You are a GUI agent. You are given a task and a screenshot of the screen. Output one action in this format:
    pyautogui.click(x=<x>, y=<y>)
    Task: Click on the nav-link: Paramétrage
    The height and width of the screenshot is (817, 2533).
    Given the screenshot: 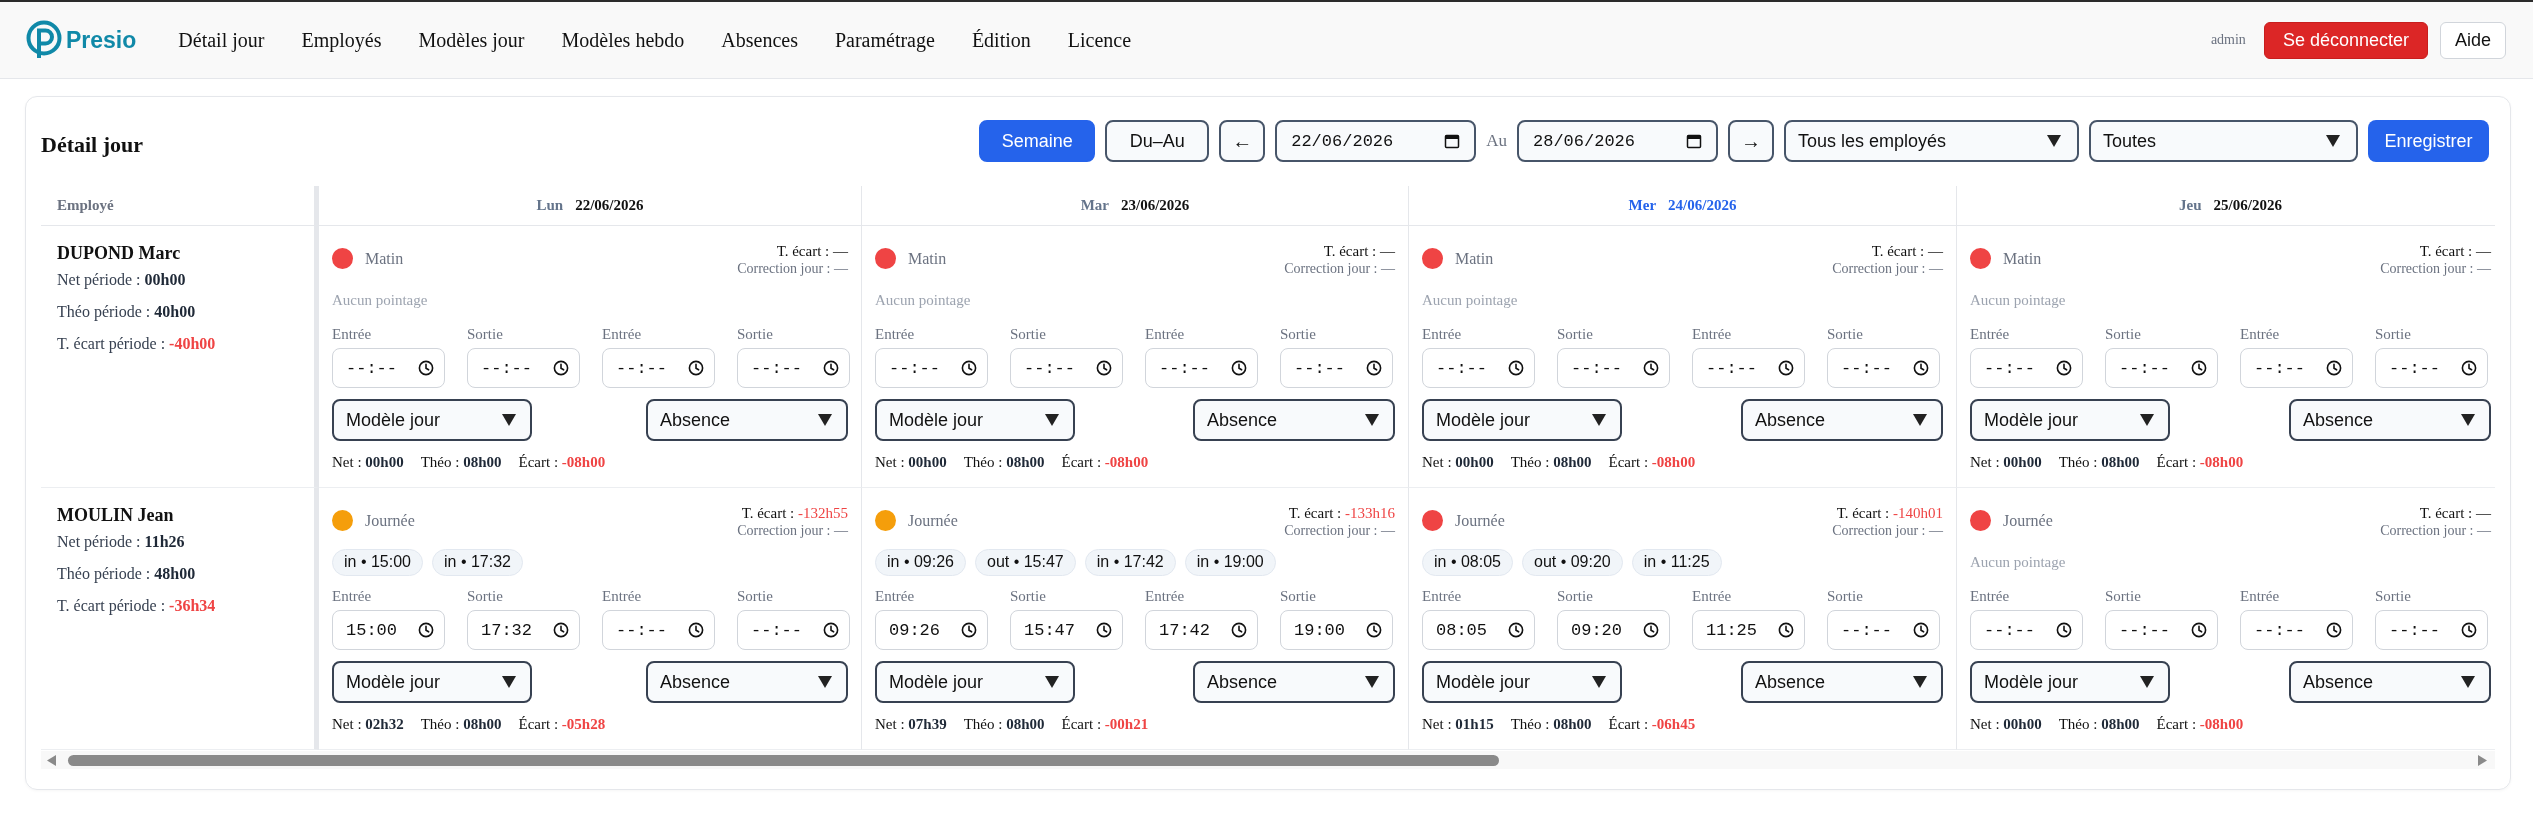 What is the action you would take?
    pyautogui.click(x=884, y=40)
    